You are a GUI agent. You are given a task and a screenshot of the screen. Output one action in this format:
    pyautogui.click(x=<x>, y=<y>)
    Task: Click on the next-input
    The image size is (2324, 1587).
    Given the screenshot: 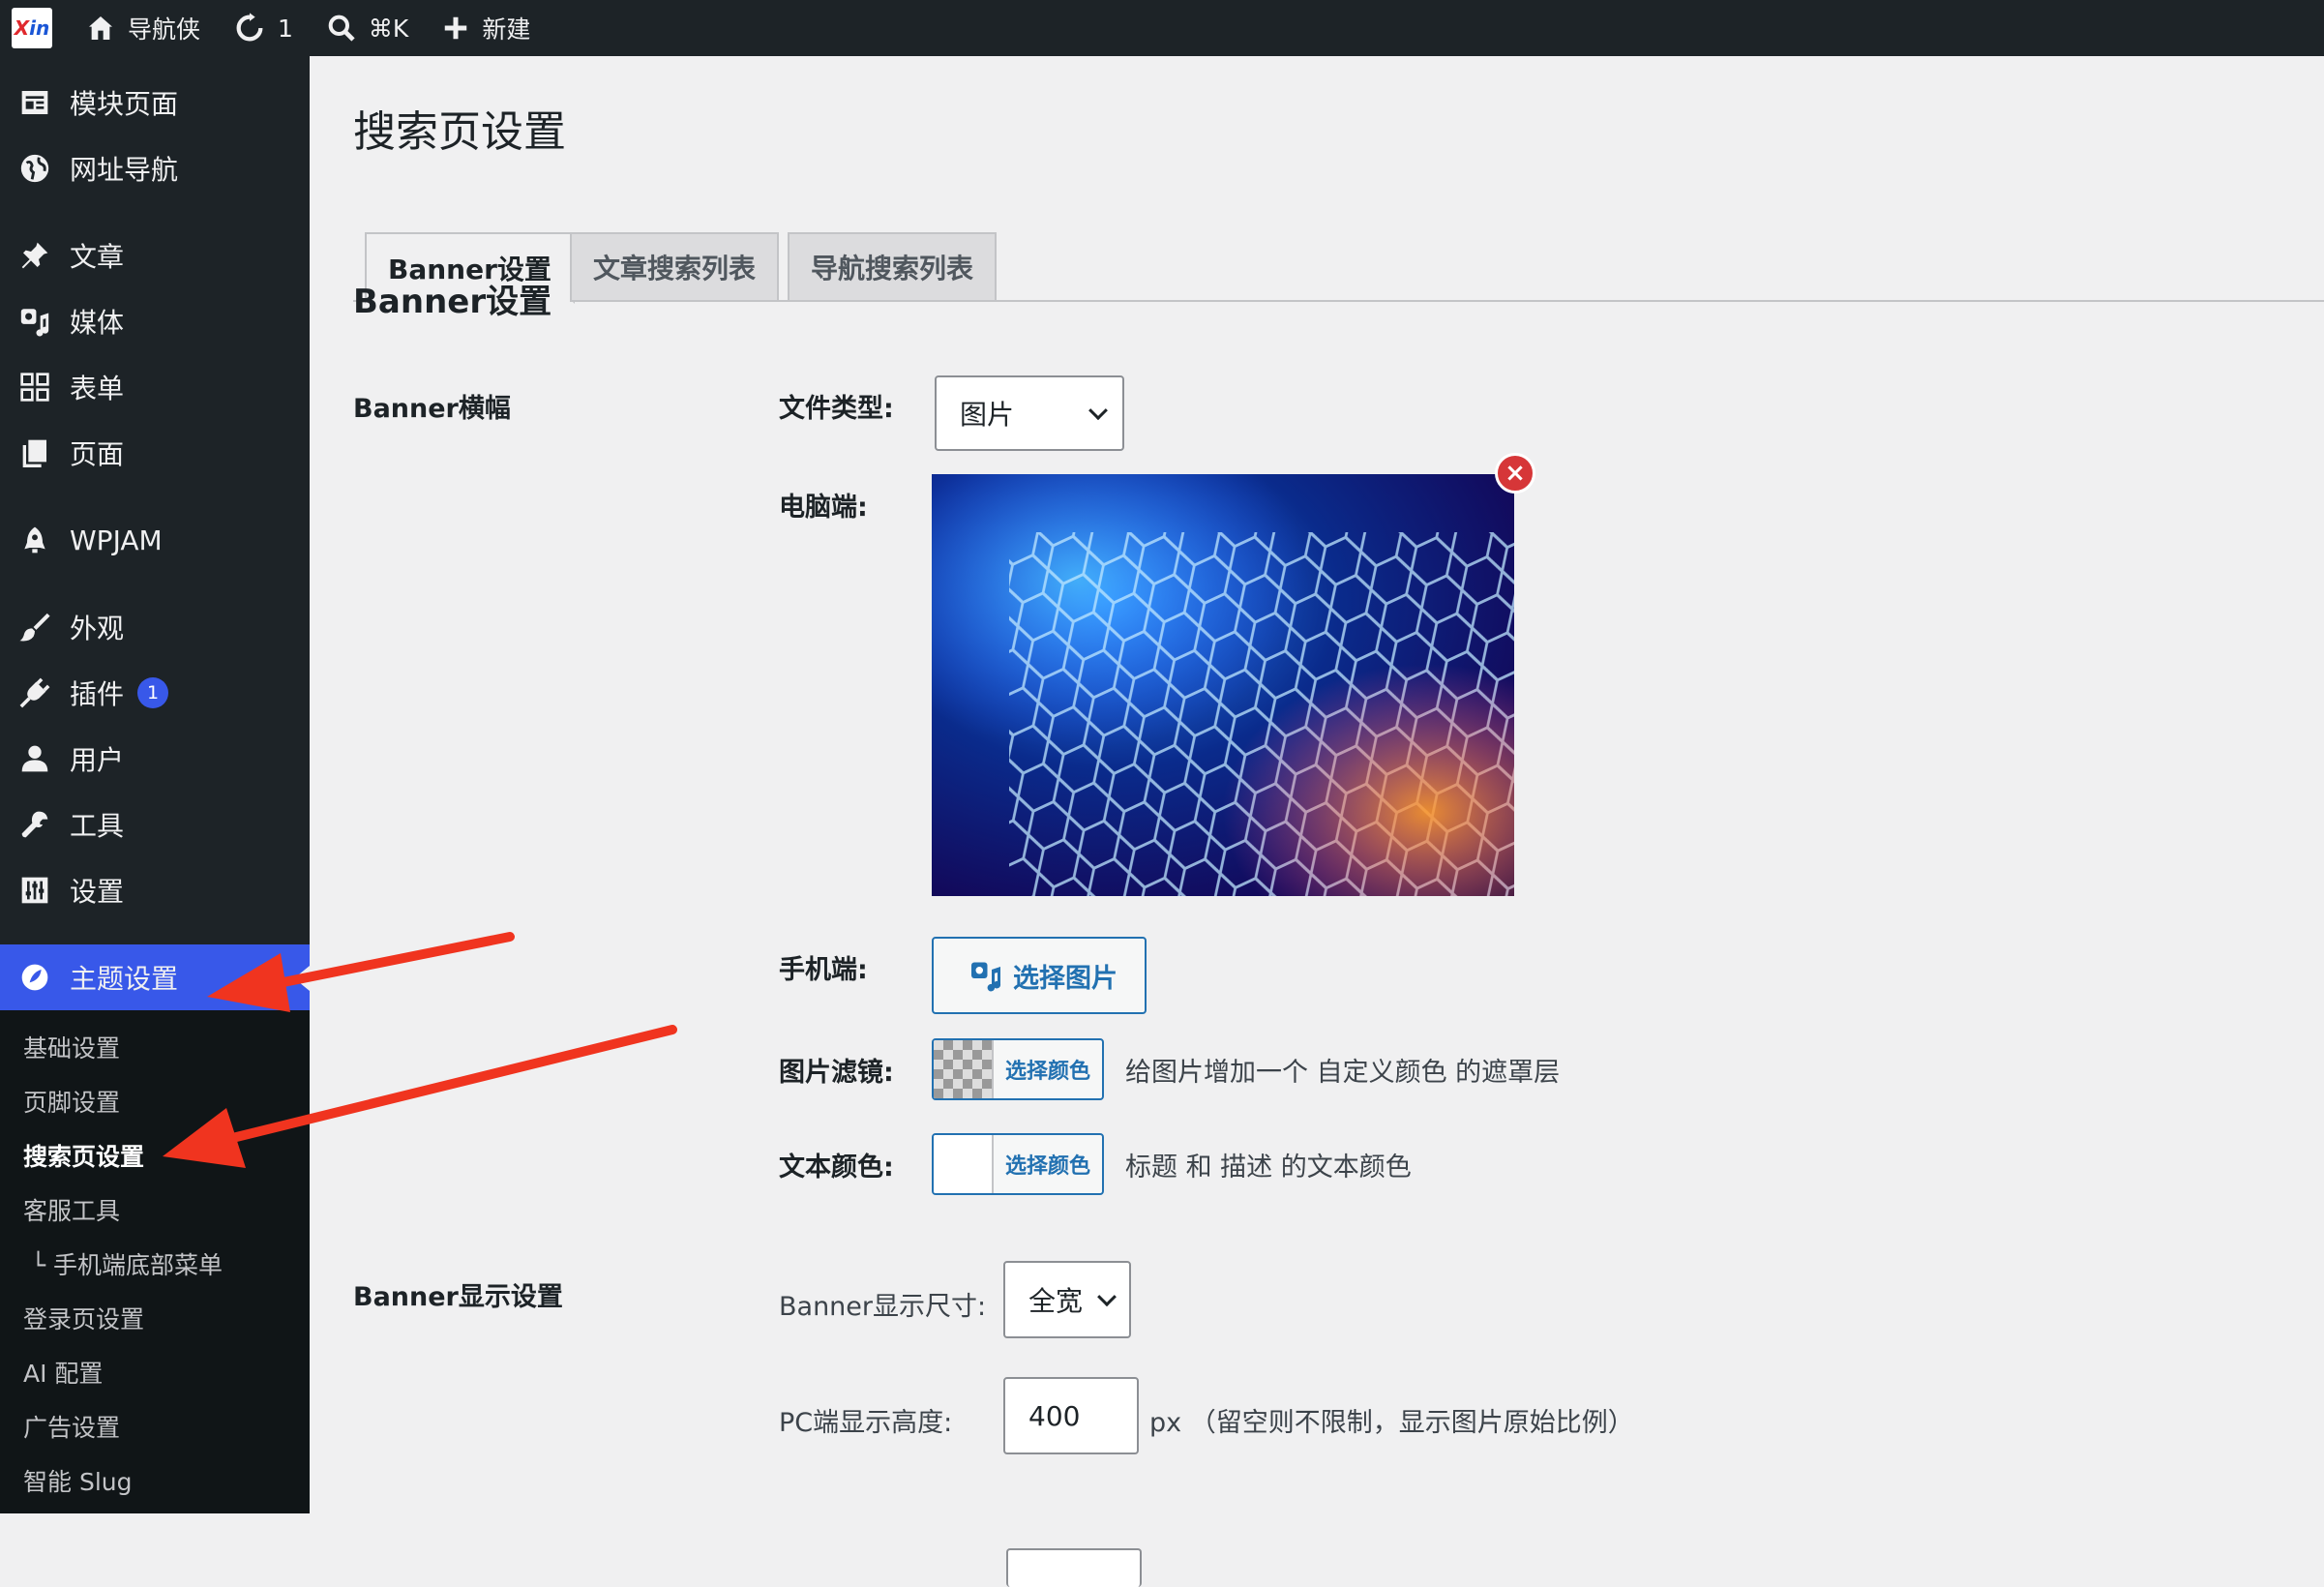 What is the action you would take?
    pyautogui.click(x=1074, y=1567)
    